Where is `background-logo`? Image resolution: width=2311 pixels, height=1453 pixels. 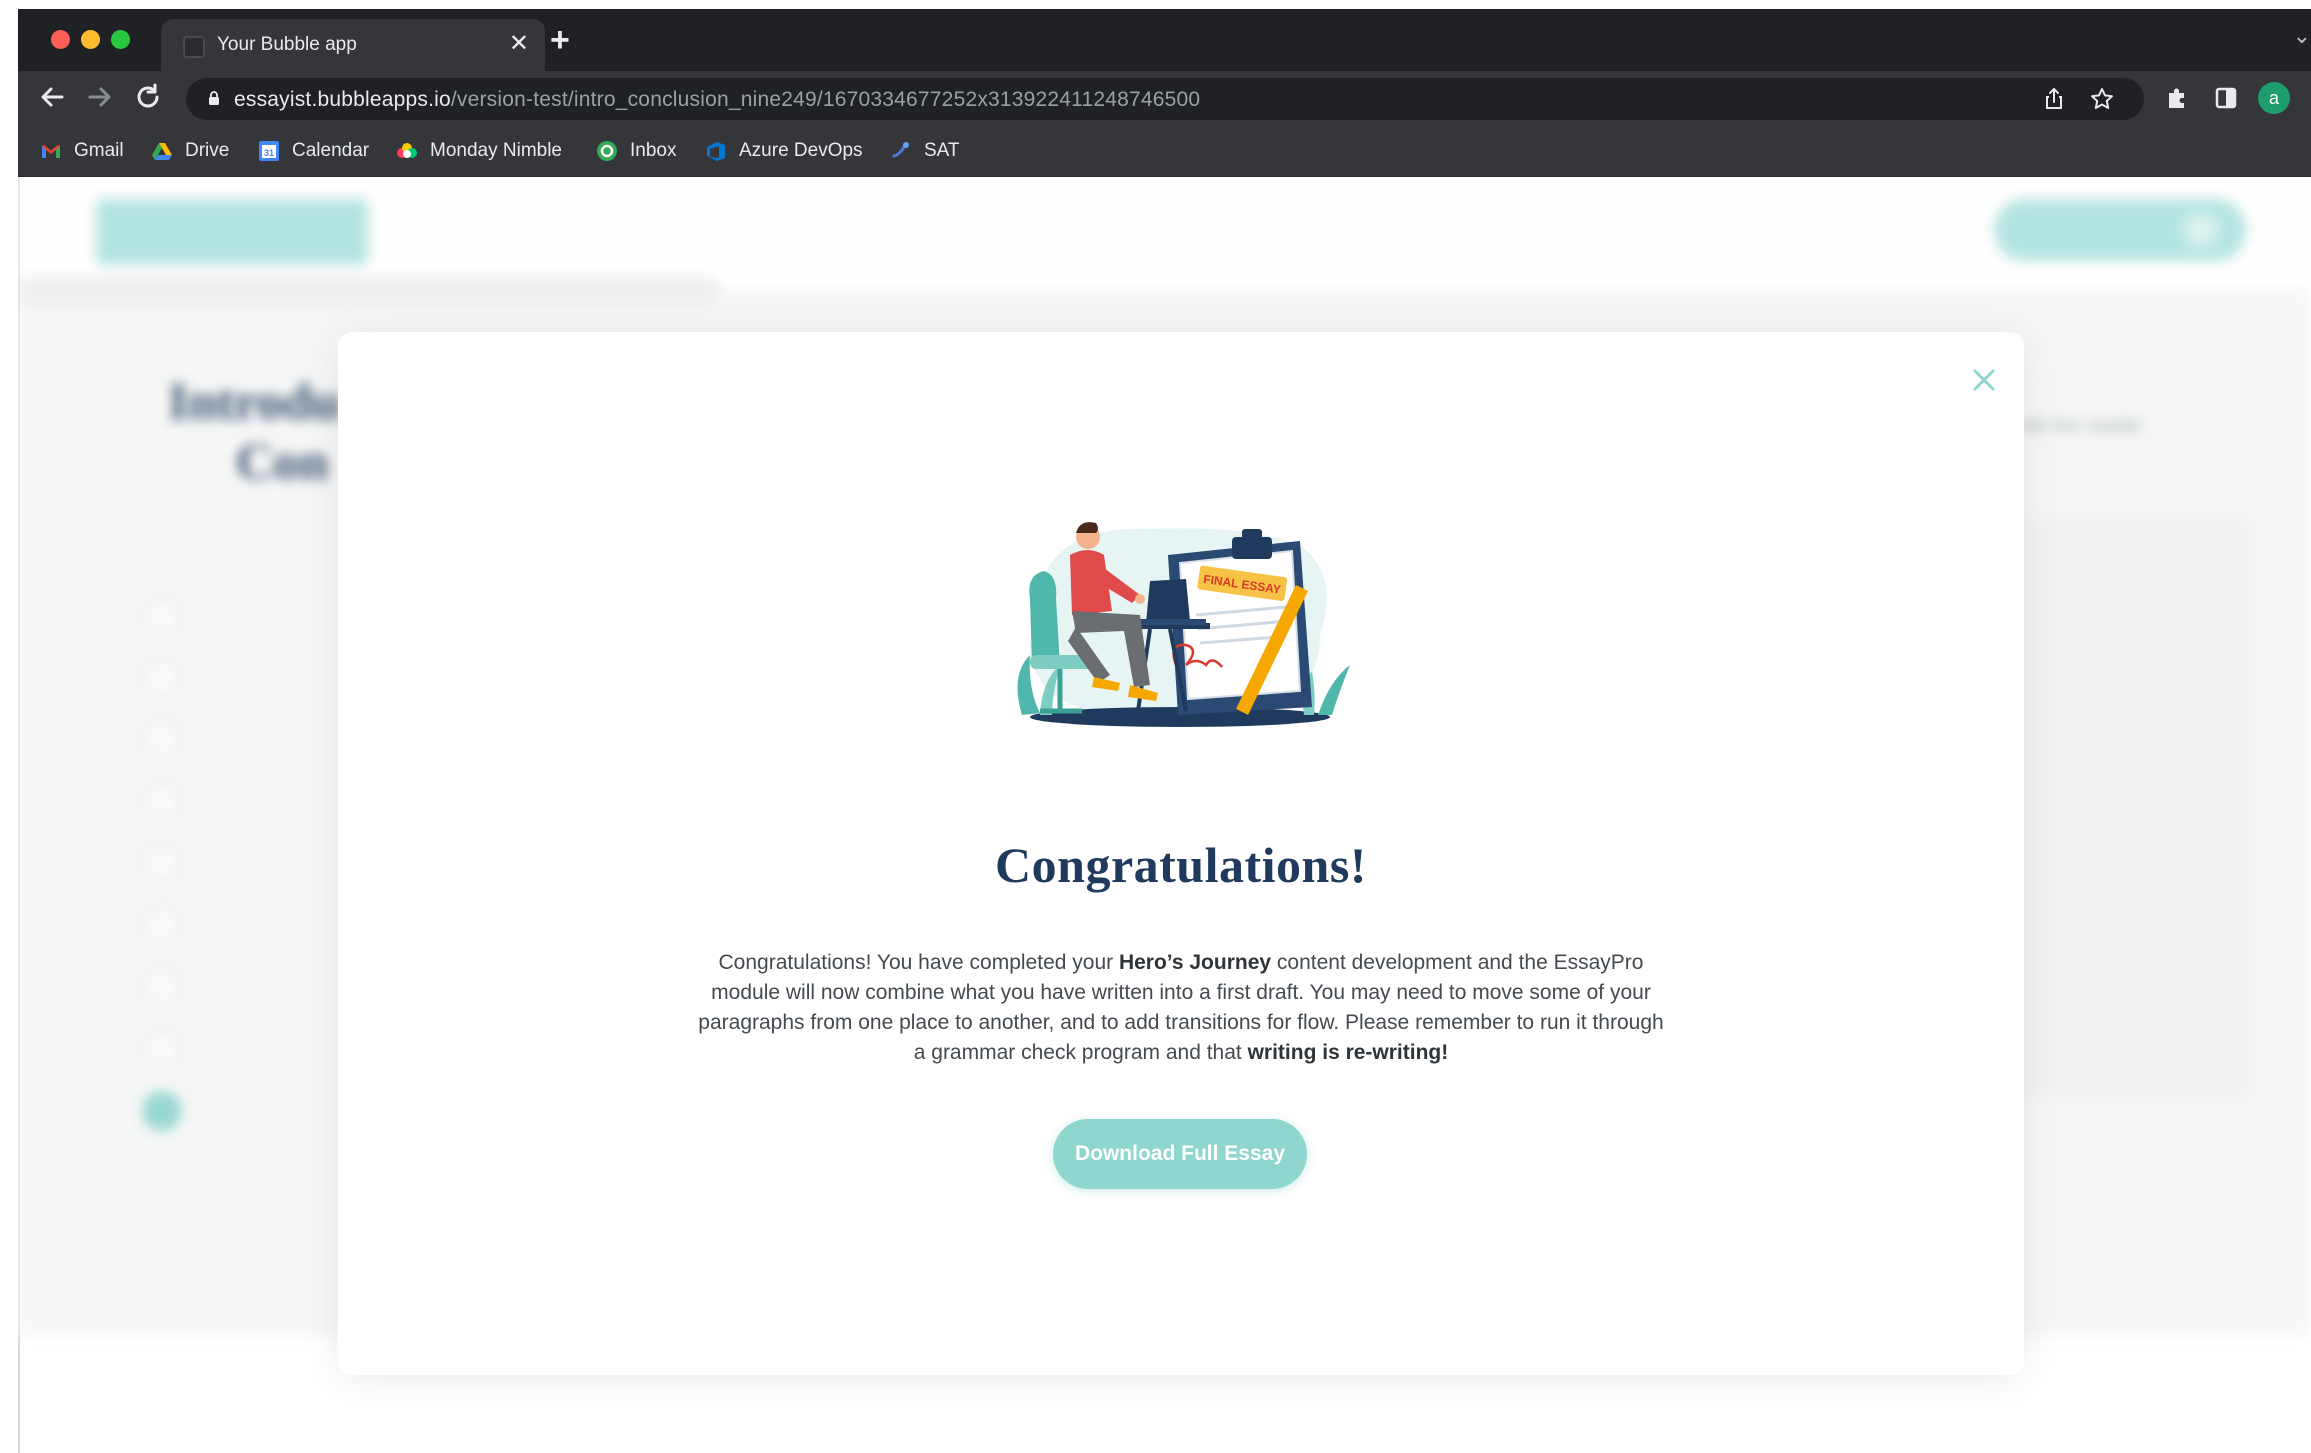
background-logo is located at coordinates (232, 232).